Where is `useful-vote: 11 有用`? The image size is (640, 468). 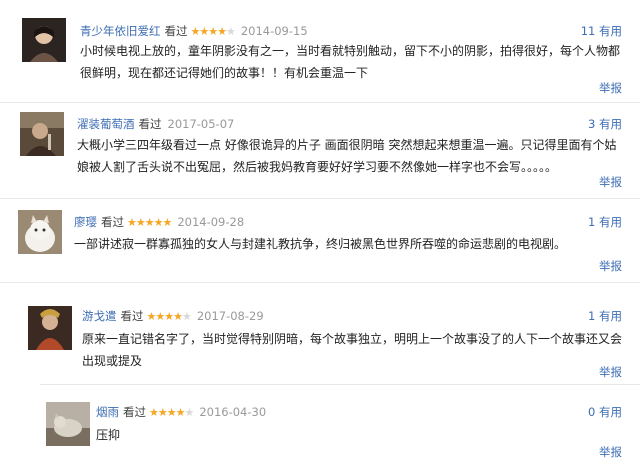 useful-vote: 11 有用 is located at coordinates (601, 31).